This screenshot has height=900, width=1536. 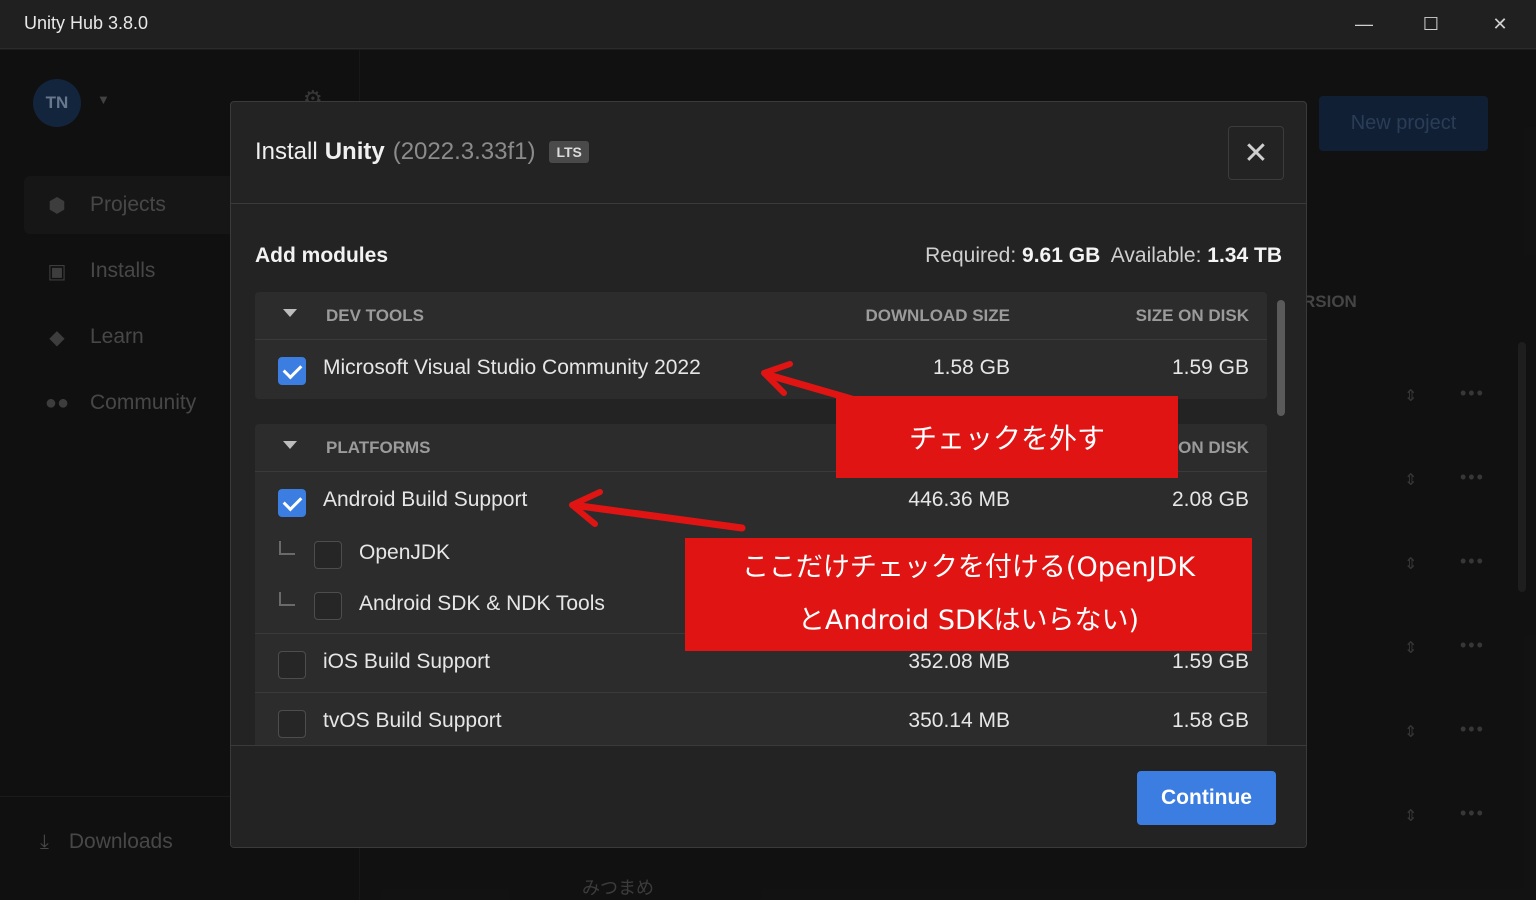 I want to click on dialog-footer: Continue, so click(x=768, y=796).